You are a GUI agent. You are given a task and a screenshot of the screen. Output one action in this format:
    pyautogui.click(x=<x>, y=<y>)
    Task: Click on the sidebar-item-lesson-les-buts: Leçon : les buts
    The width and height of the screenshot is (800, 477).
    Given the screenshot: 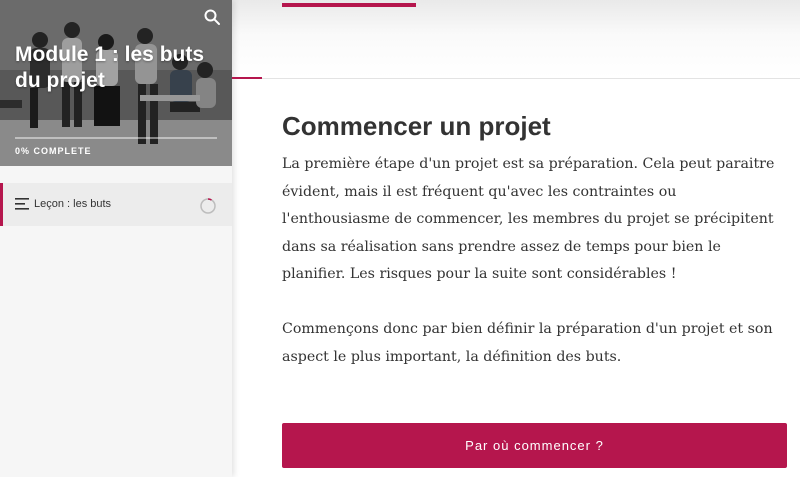 What is the action you would take?
    pyautogui.click(x=116, y=204)
    